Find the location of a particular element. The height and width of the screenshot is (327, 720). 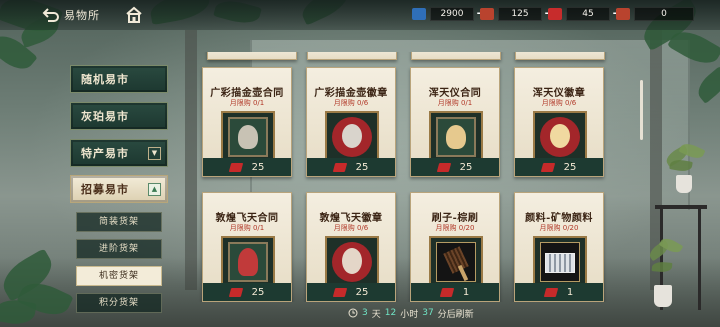

subnav-secret-shelf: 机密货架 is located at coordinates (119, 276).